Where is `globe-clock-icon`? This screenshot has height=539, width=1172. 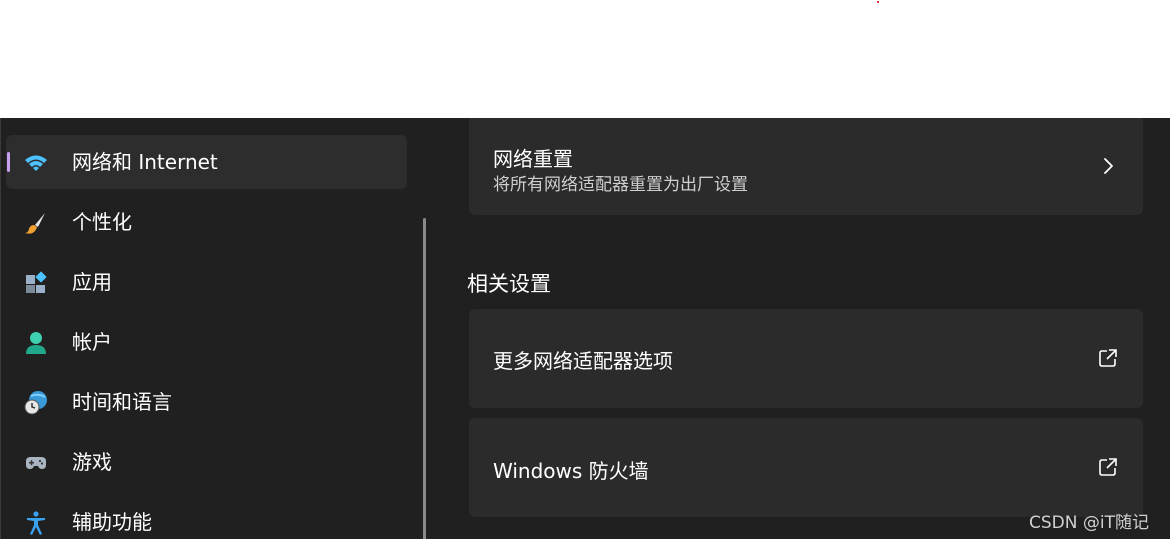
globe-clock-icon is located at coordinates (36, 403).